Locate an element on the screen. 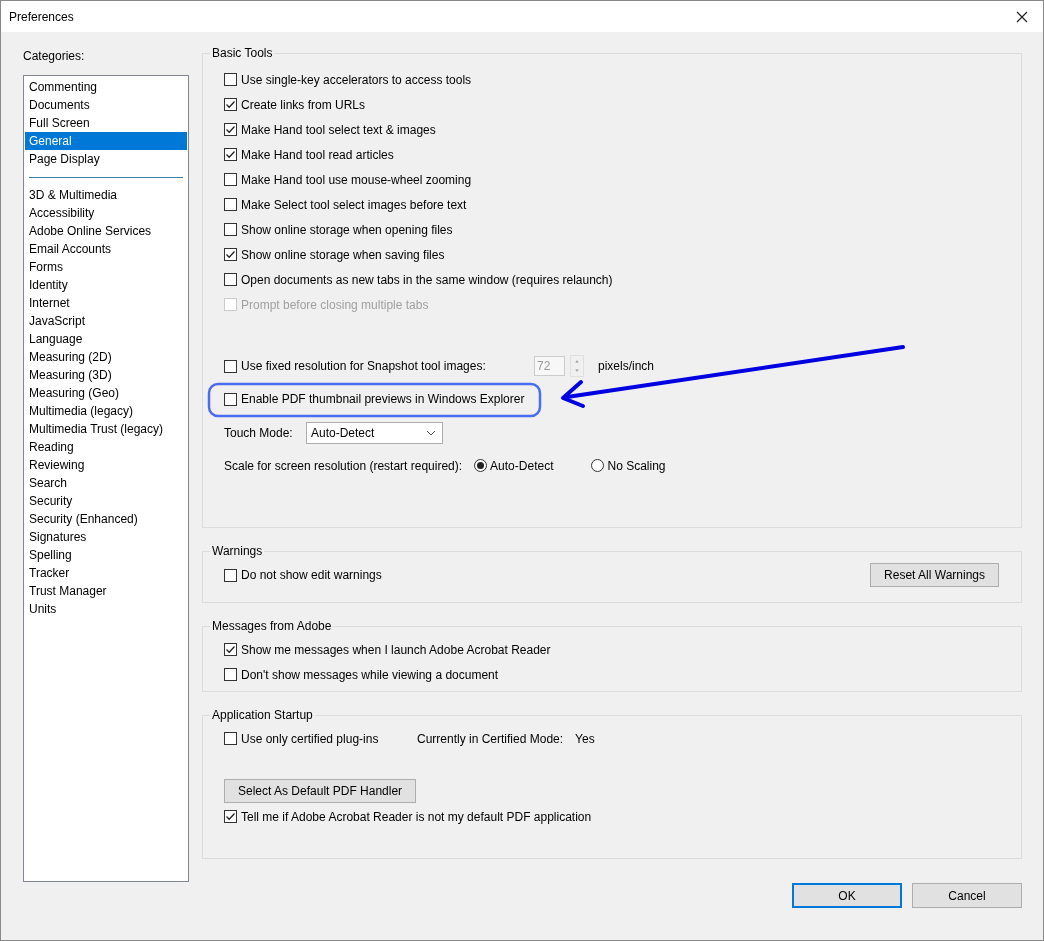  default-handler-button: Select As Default PDF Handler is located at coordinates (320, 790).